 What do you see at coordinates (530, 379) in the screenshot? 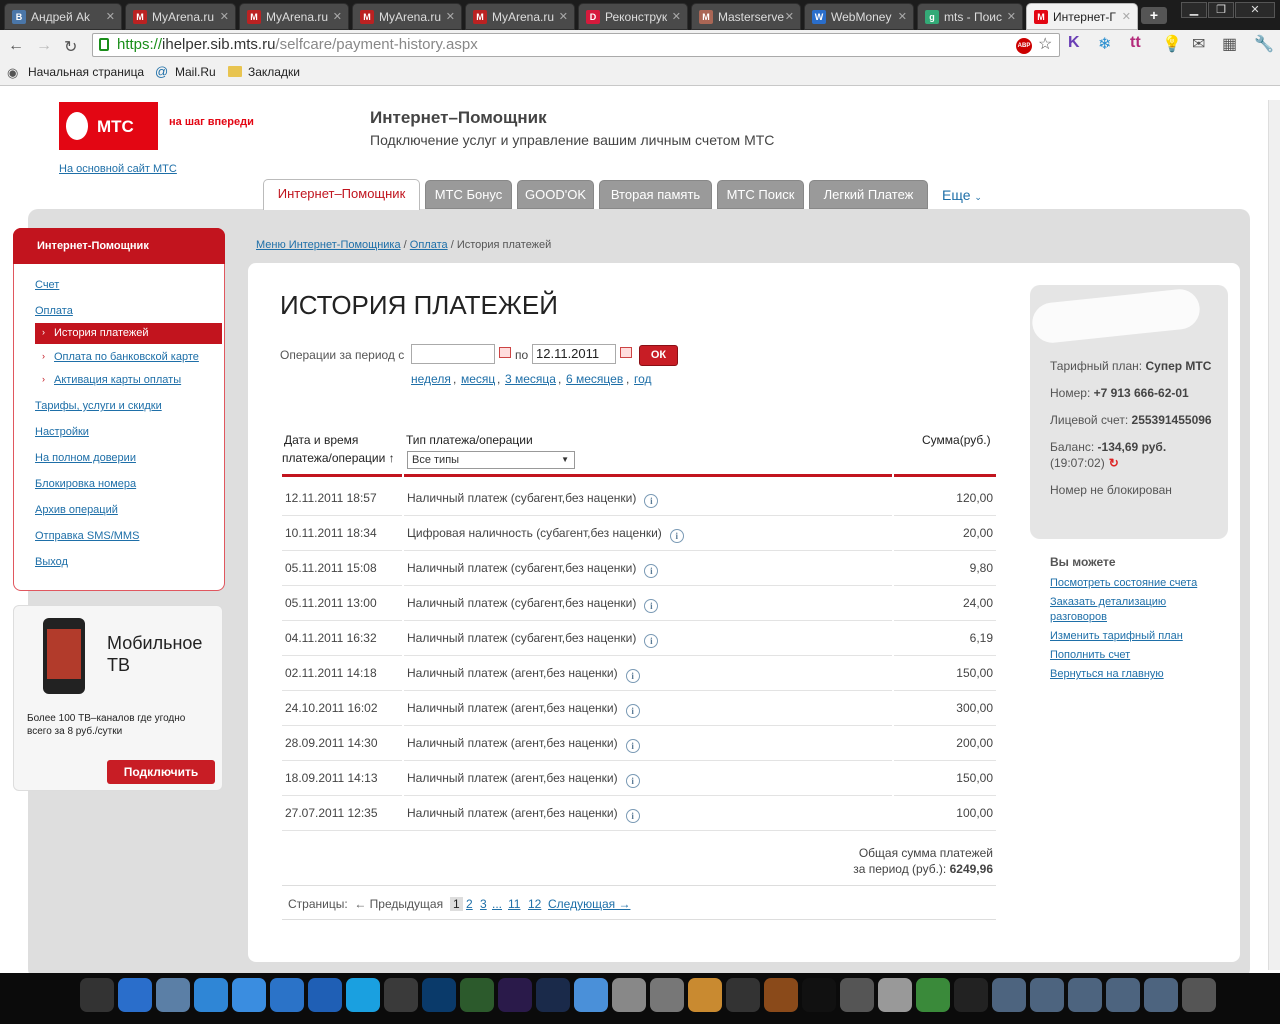
I see `period-3months-link: 3 месяца` at bounding box center [530, 379].